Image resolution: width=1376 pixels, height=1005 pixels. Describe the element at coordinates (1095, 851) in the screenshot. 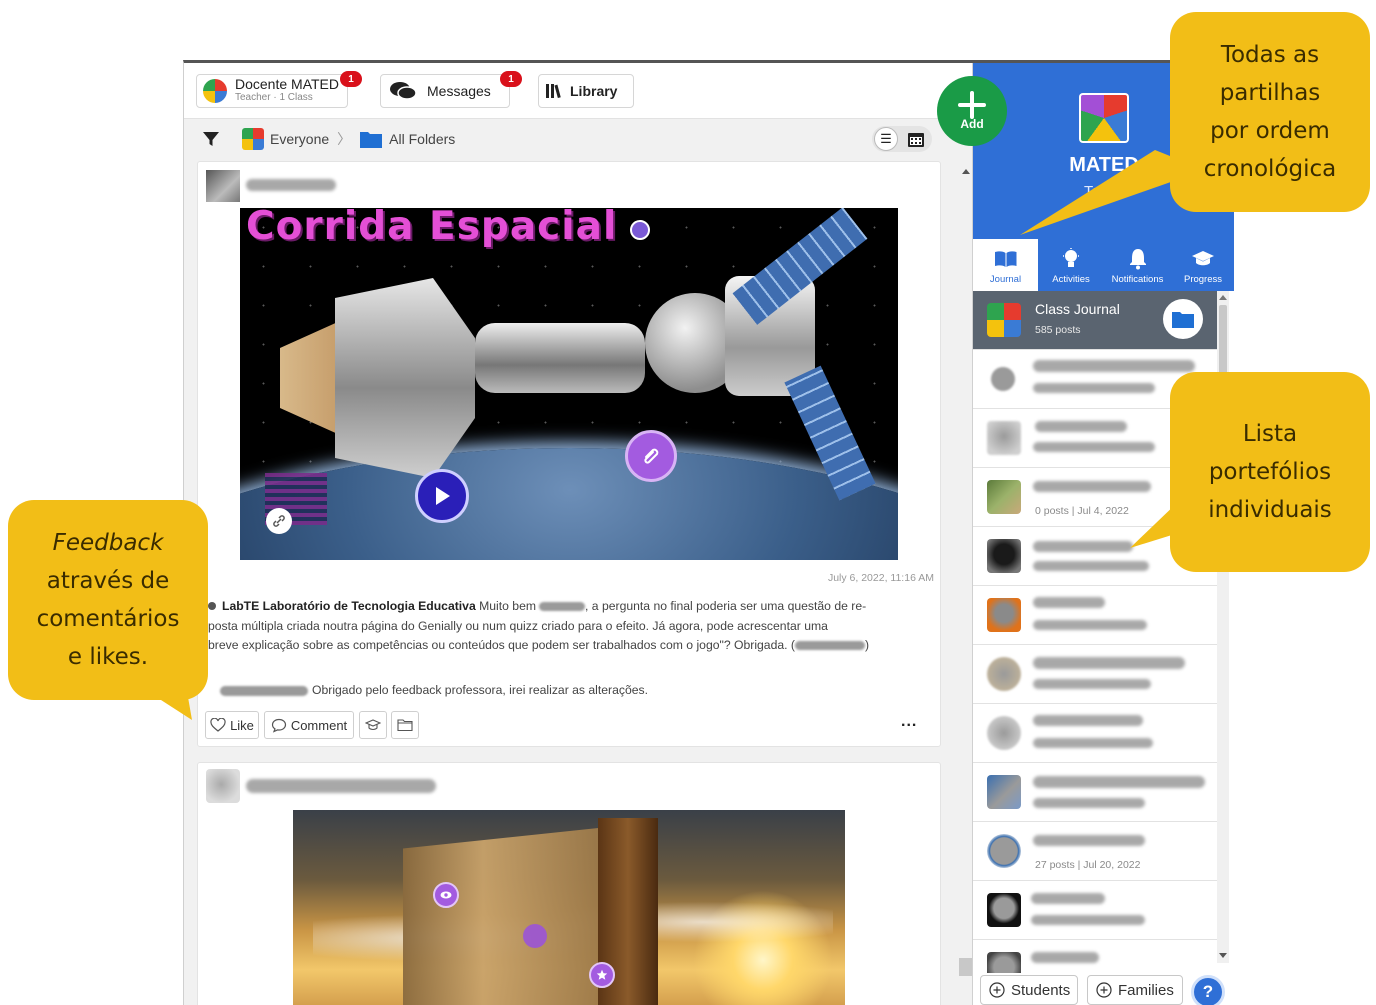

I see `student-item: 27 posts | Jul 20, 2022` at that location.